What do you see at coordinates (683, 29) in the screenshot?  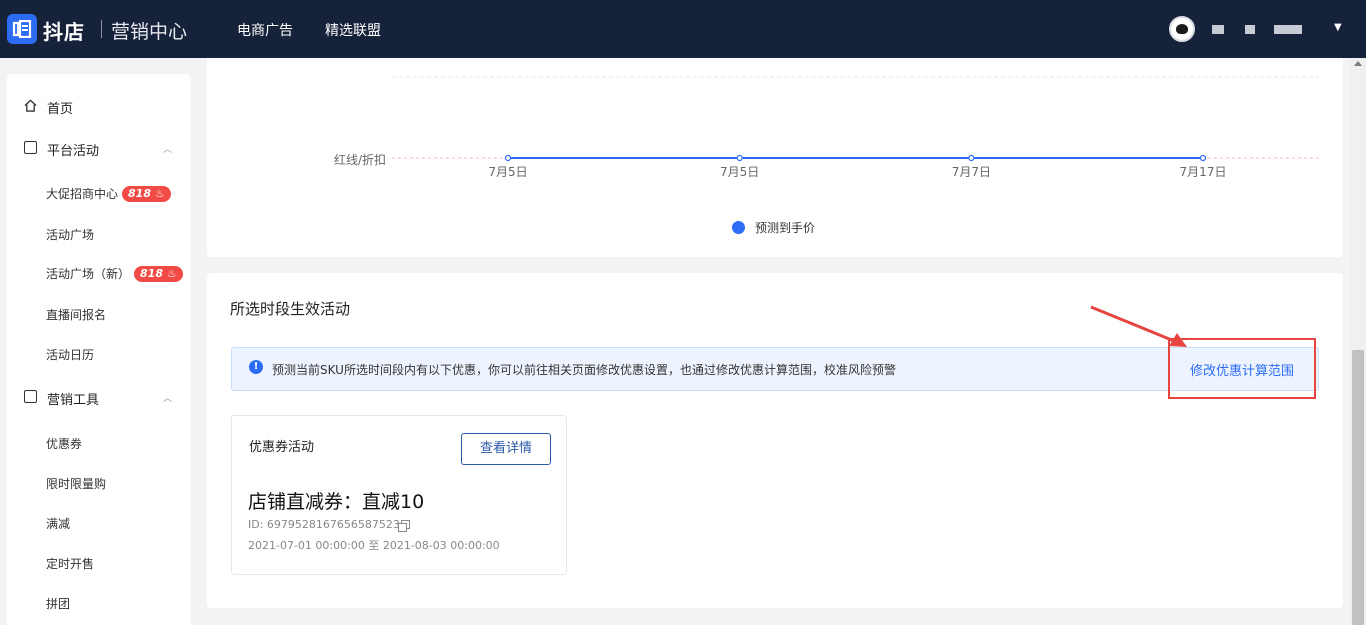 I see `top-bar: 抖店 营销中心 电商广告 精选联盟 ▼` at bounding box center [683, 29].